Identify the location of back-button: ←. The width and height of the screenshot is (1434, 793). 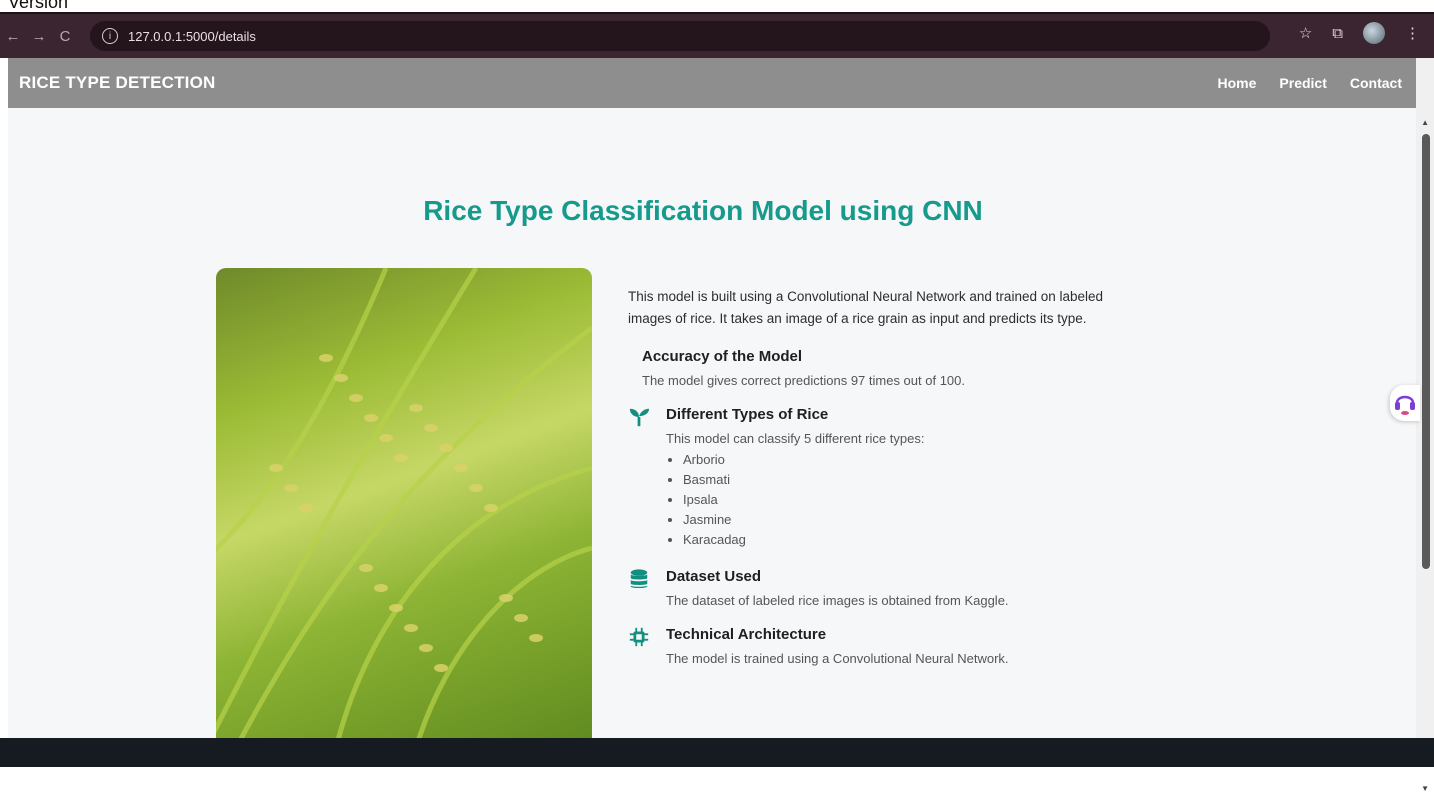
(13, 36).